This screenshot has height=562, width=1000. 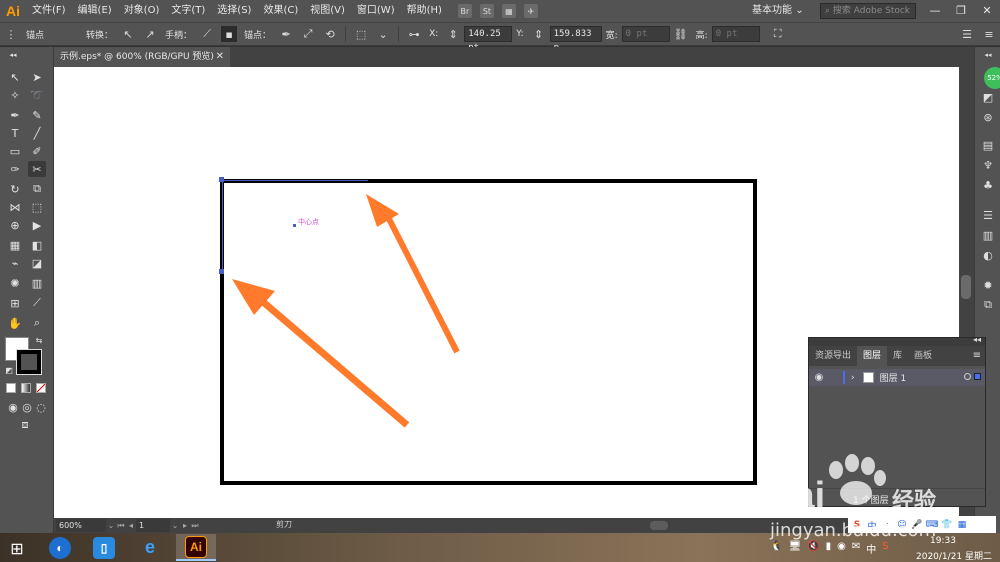 I want to click on first-page-icon: ⏮, so click(x=121, y=526).